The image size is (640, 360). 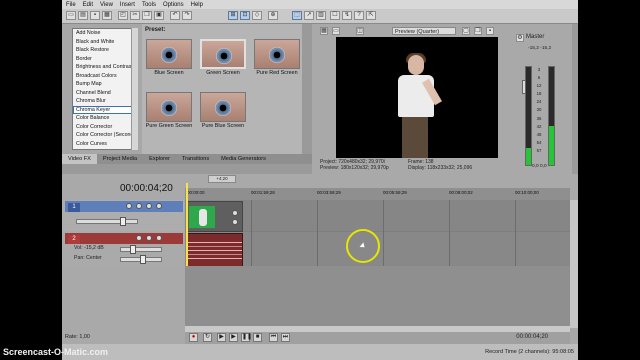 What do you see at coordinates (83, 15) in the screenshot?
I see `open-icon: ▤` at bounding box center [83, 15].